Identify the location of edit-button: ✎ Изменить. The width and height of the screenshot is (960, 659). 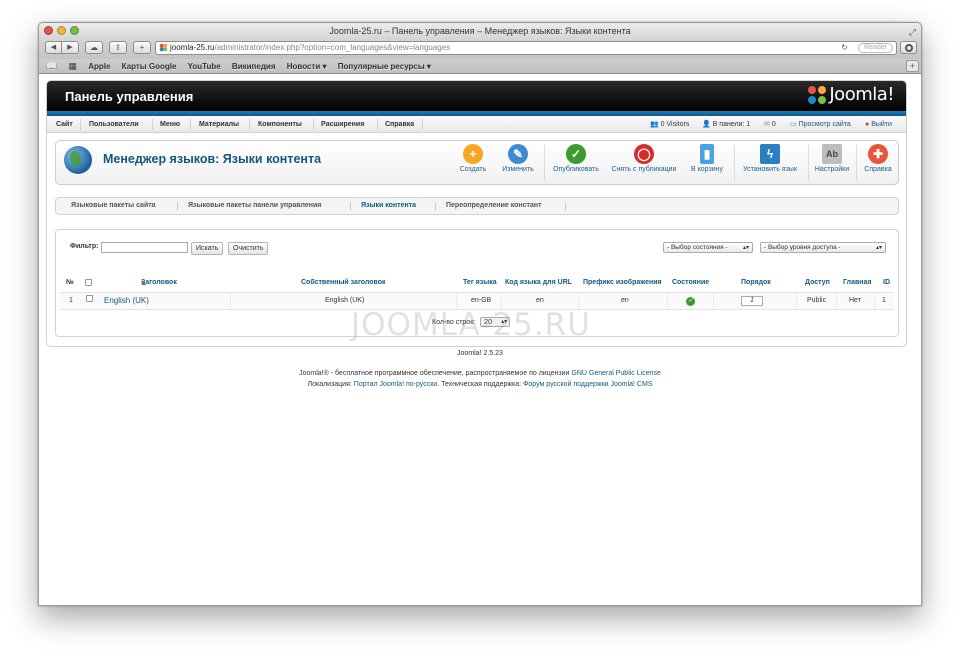
(518, 158).